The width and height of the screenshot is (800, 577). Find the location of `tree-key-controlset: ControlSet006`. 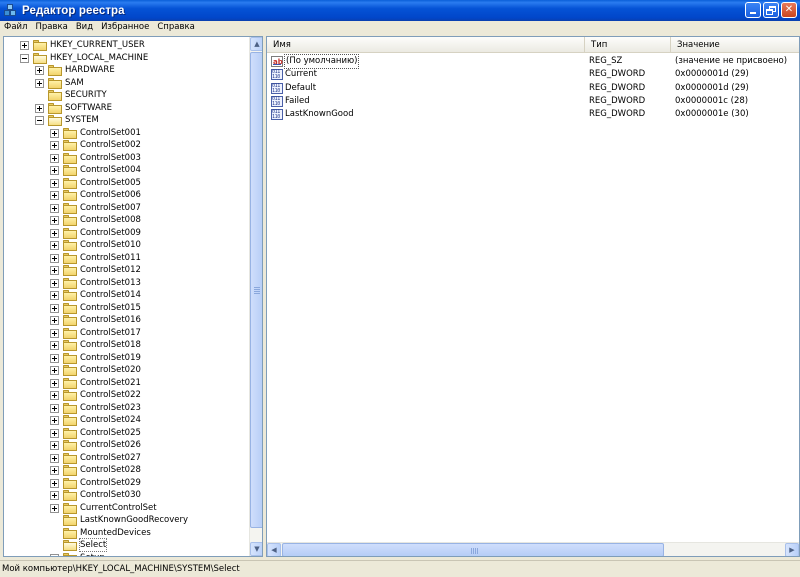

tree-key-controlset: ControlSet006 is located at coordinates (126, 195).